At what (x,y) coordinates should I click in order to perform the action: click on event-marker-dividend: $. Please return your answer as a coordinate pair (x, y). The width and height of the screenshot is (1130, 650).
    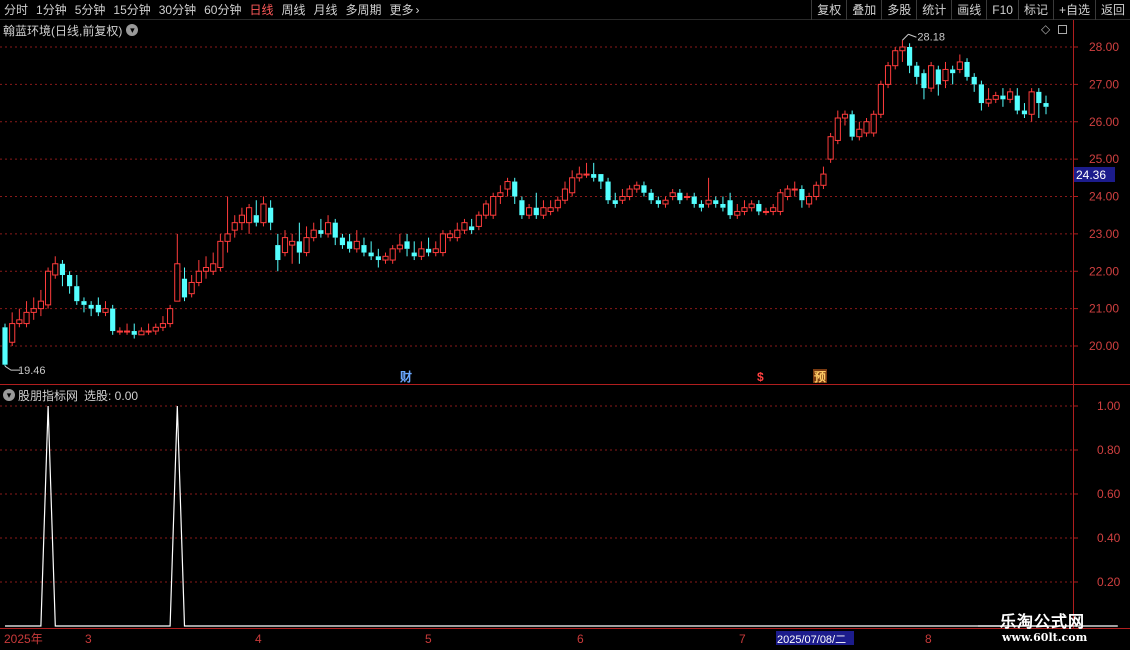
    Looking at the image, I should click on (760, 377).